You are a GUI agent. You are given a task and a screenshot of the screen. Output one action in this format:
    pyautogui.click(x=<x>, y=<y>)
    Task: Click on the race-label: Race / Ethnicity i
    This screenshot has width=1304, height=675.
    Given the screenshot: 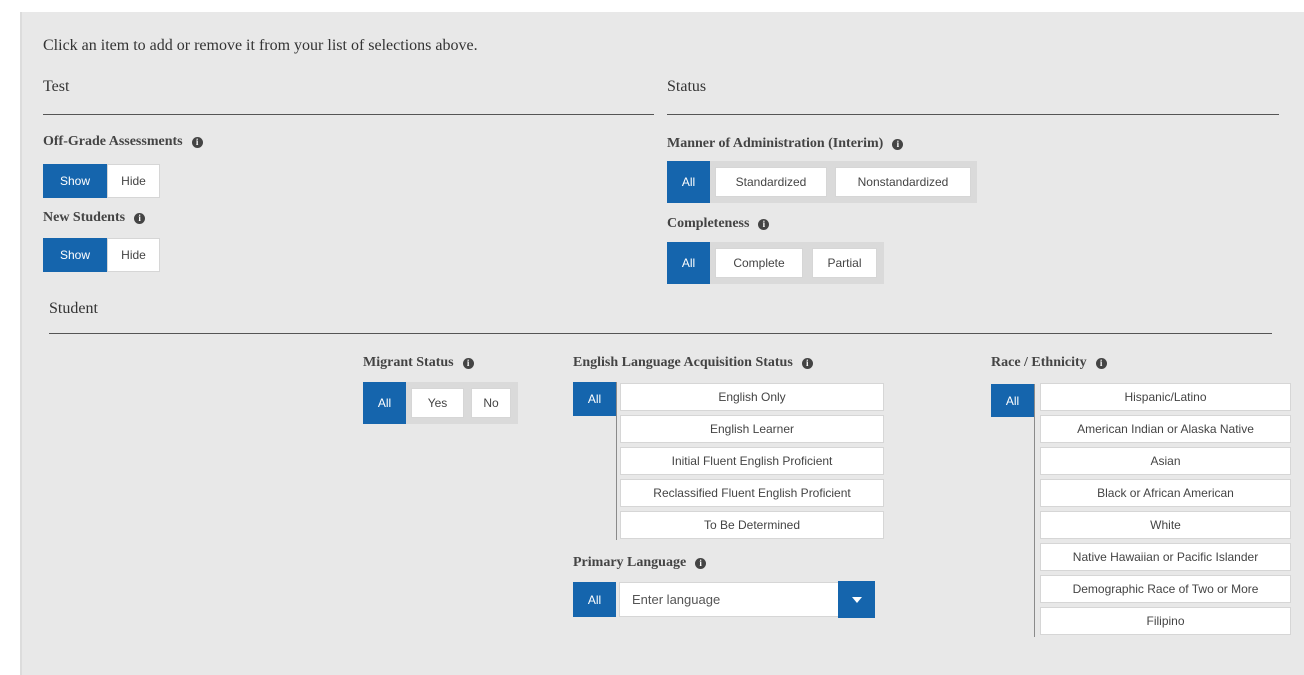 What is the action you would take?
    pyautogui.click(x=1049, y=363)
    